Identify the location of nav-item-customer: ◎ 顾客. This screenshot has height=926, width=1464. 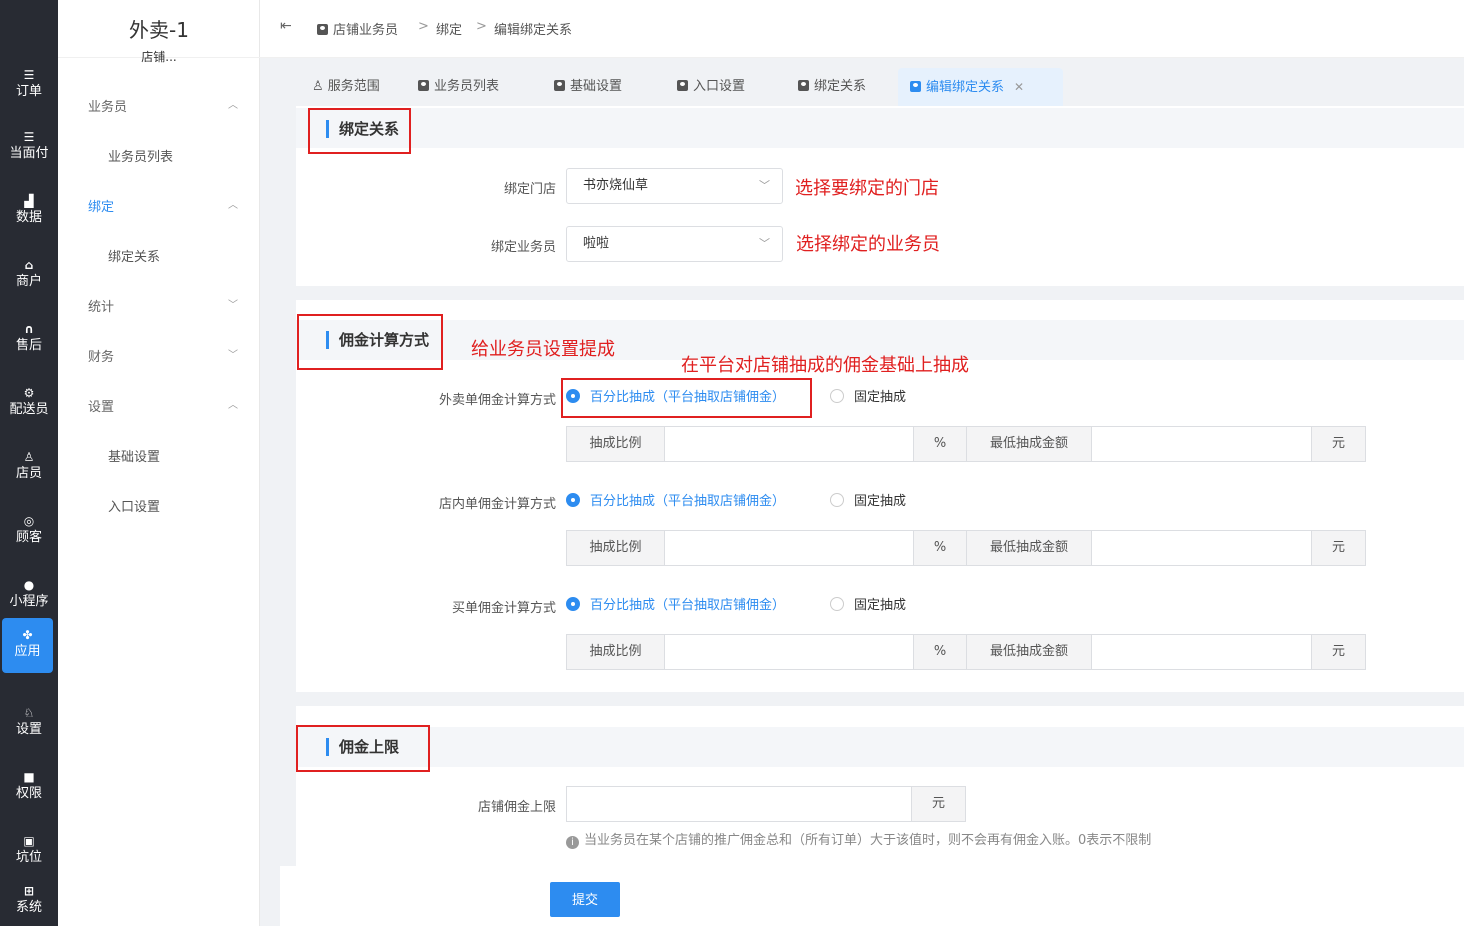
(29, 531).